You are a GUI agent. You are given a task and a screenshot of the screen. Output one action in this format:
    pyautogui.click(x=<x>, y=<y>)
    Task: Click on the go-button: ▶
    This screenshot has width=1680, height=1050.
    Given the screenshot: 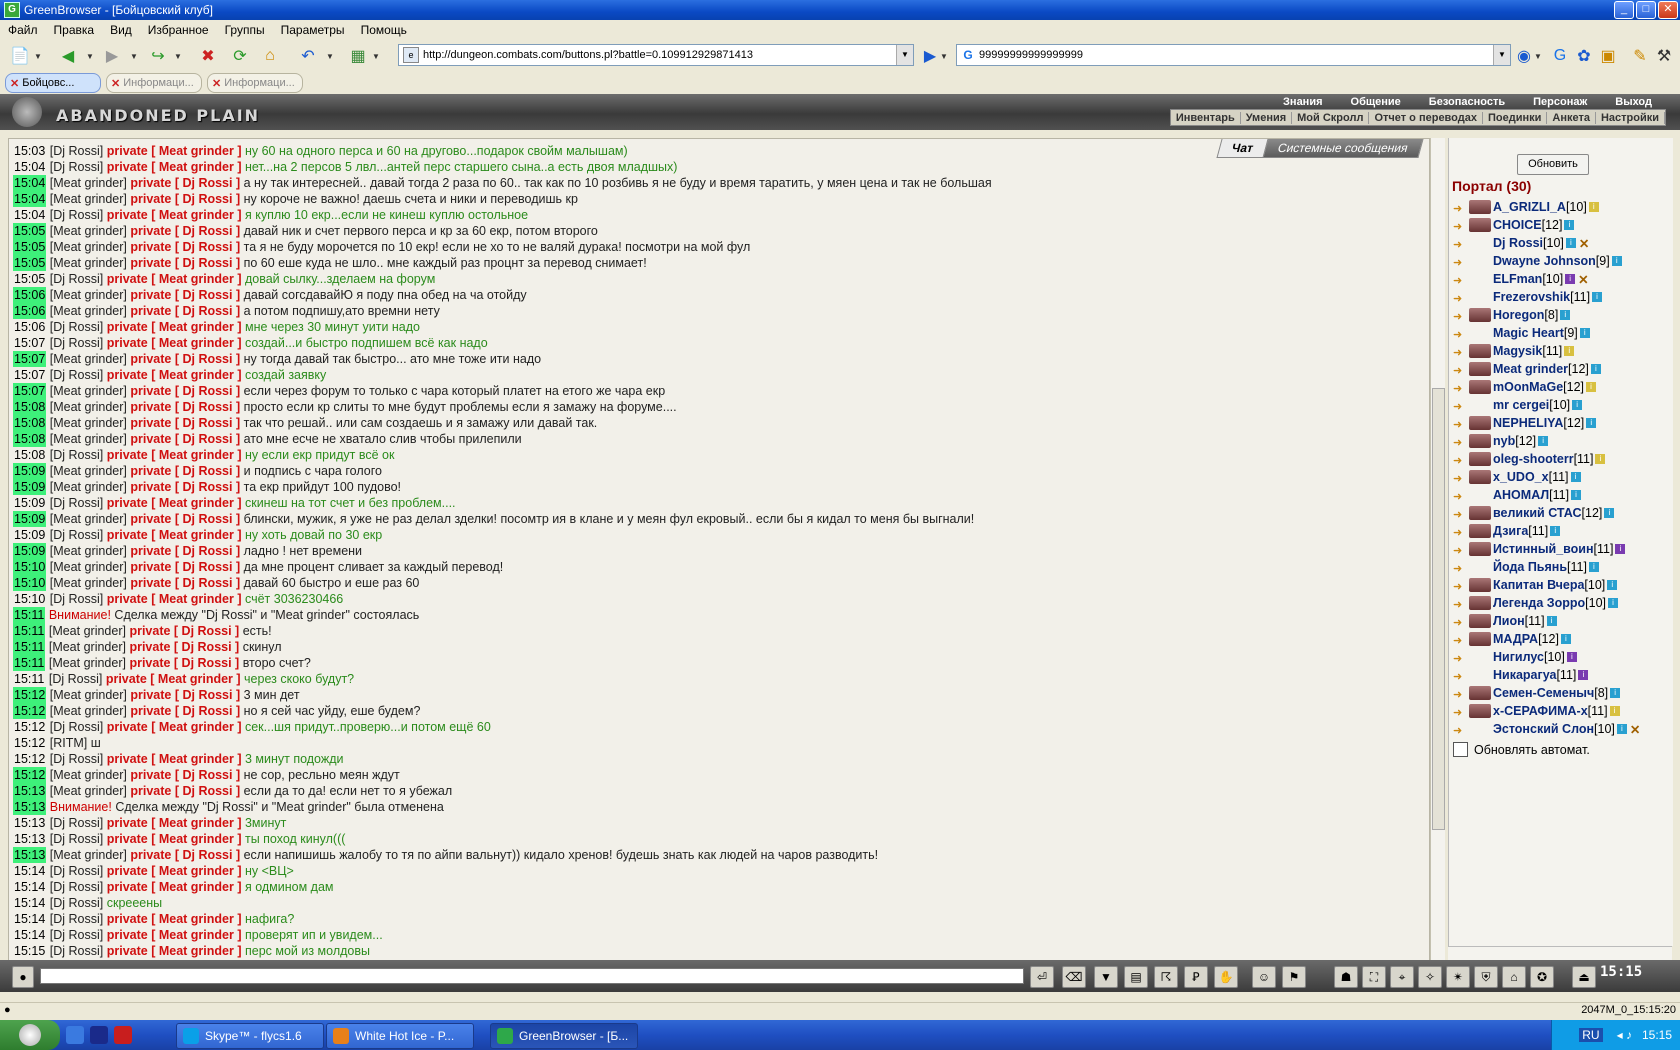 What is the action you would take?
    pyautogui.click(x=930, y=56)
    